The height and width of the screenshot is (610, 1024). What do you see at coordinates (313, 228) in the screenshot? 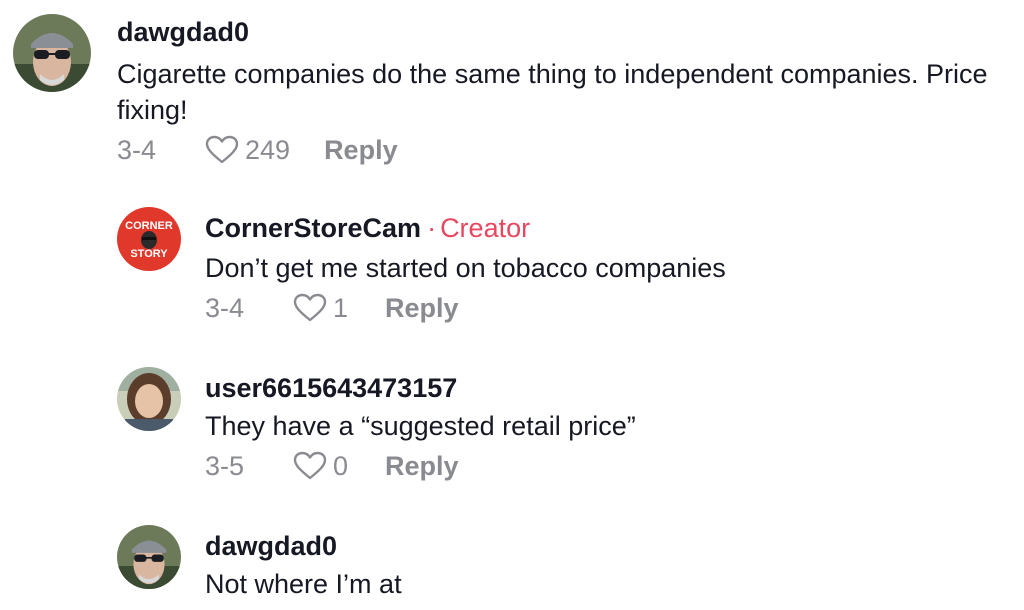
I see `reply-username-text: CornerStoreCam` at bounding box center [313, 228].